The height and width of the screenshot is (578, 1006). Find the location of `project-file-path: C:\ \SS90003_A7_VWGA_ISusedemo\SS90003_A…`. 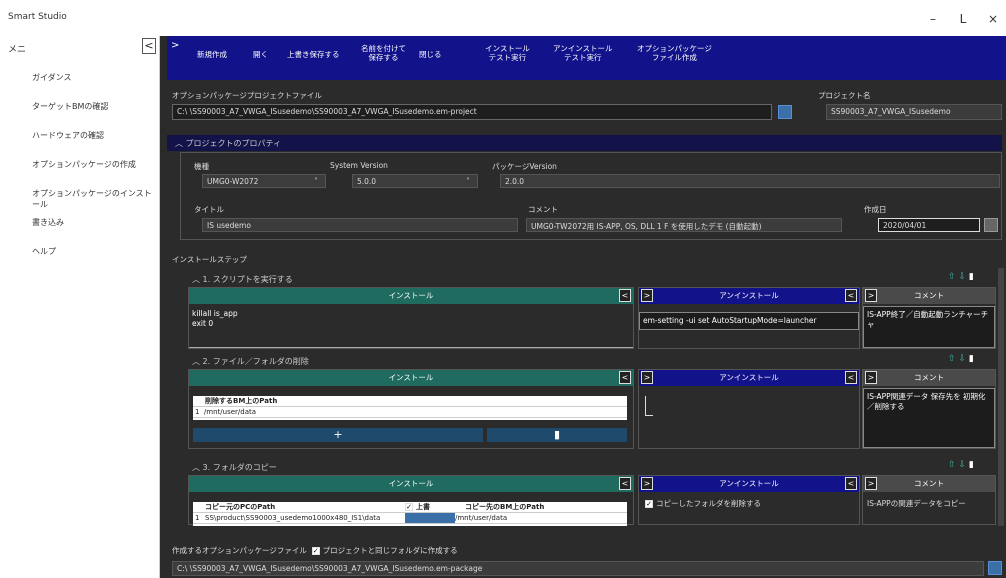

project-file-path: C:\ \SS90003_A7_VWGA_ISusedemo\SS90003_A… is located at coordinates (472, 112).